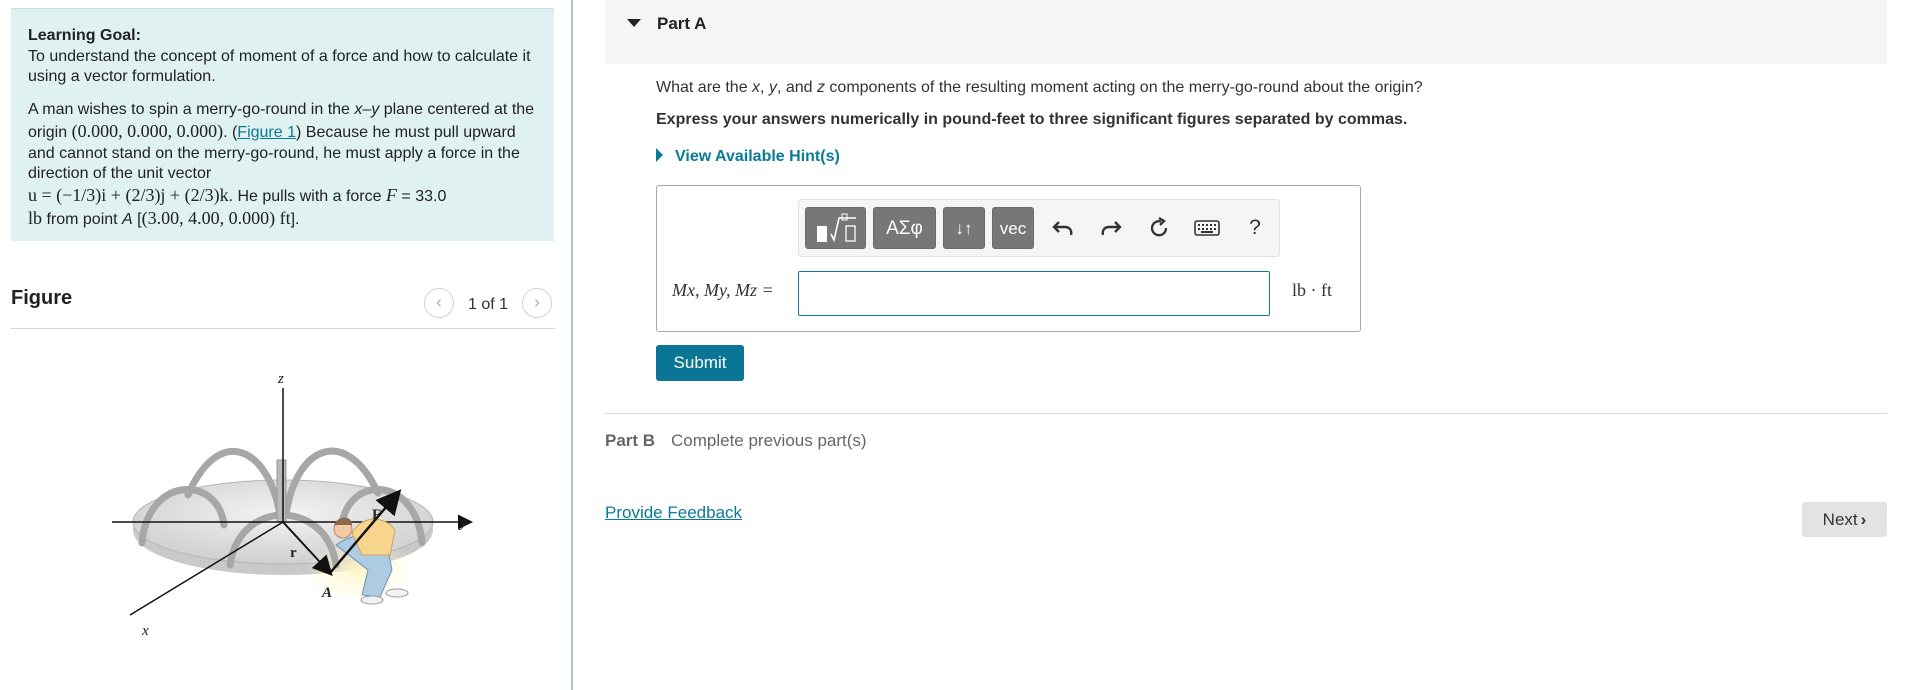  I want to click on center-pole, so click(281, 491).